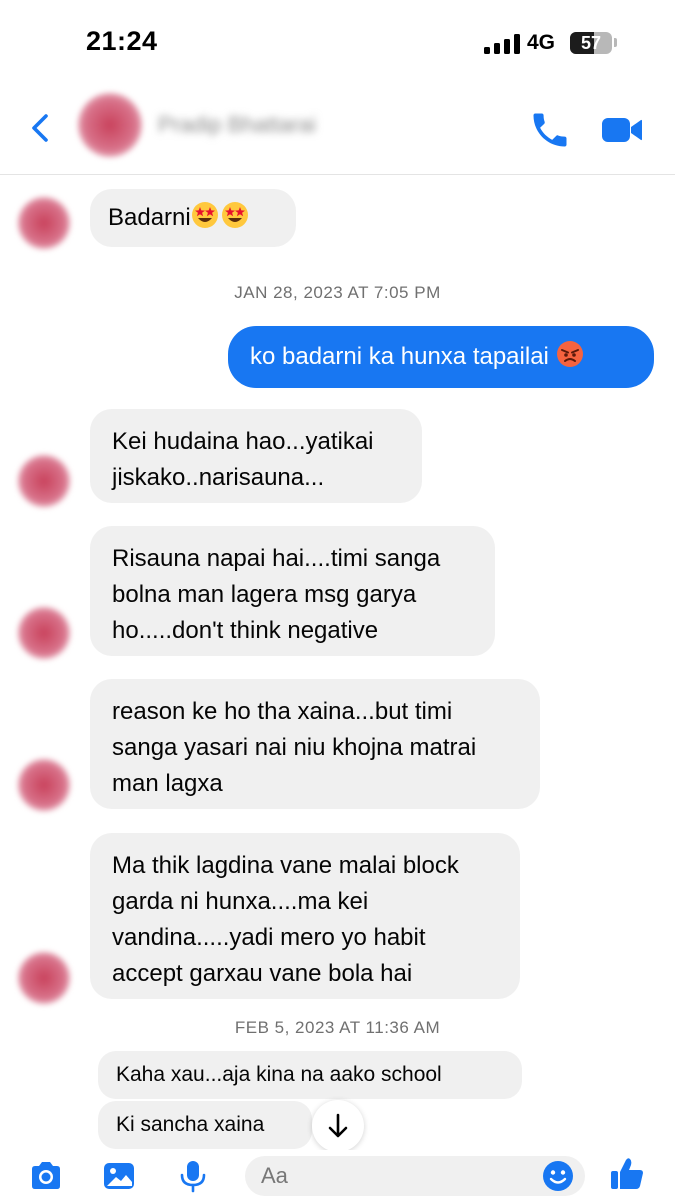  What do you see at coordinates (149, 217) in the screenshot?
I see `message-text: Badarni` at bounding box center [149, 217].